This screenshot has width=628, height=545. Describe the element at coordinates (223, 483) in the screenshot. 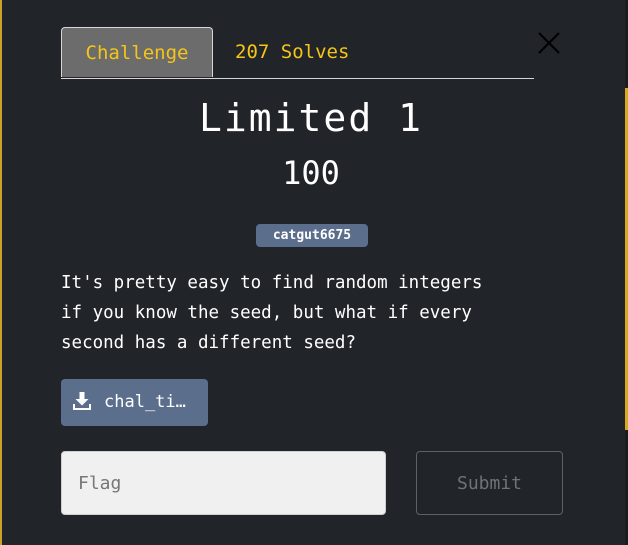

I see `flag-input` at that location.